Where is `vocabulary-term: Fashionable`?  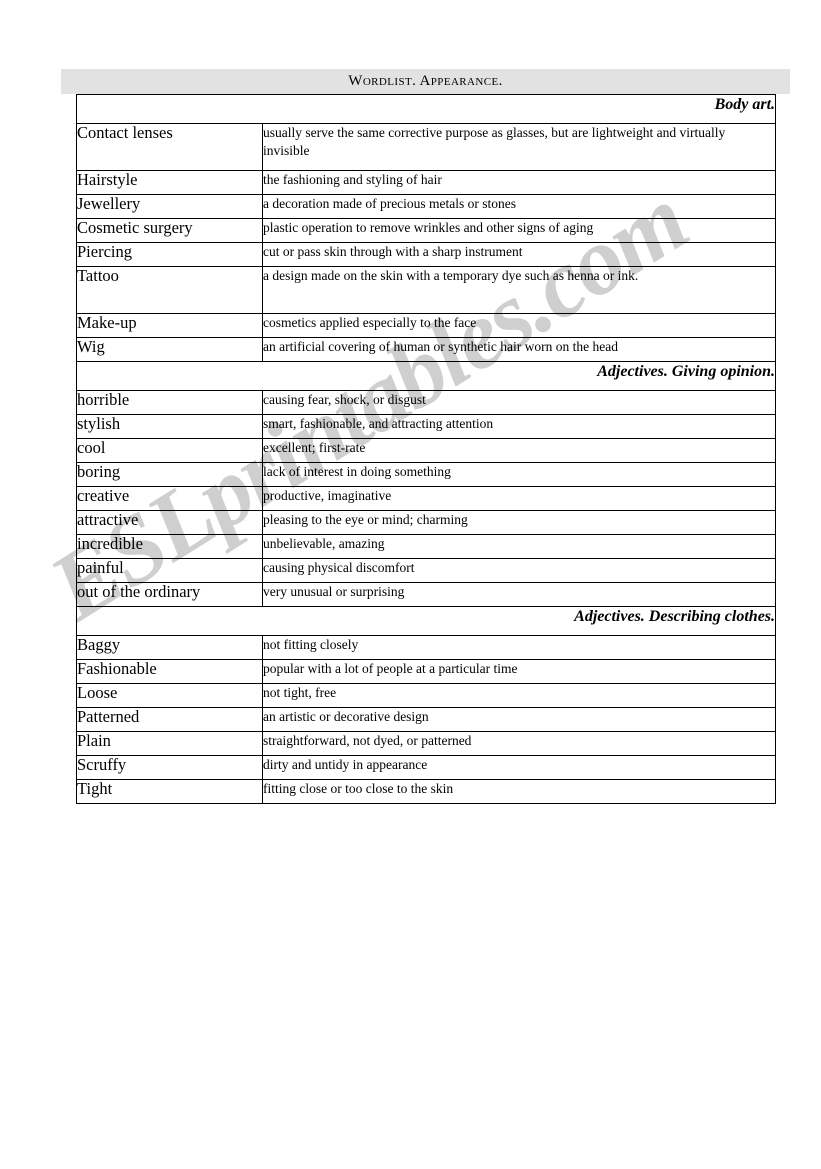 vocabulary-term: Fashionable is located at coordinates (169, 671).